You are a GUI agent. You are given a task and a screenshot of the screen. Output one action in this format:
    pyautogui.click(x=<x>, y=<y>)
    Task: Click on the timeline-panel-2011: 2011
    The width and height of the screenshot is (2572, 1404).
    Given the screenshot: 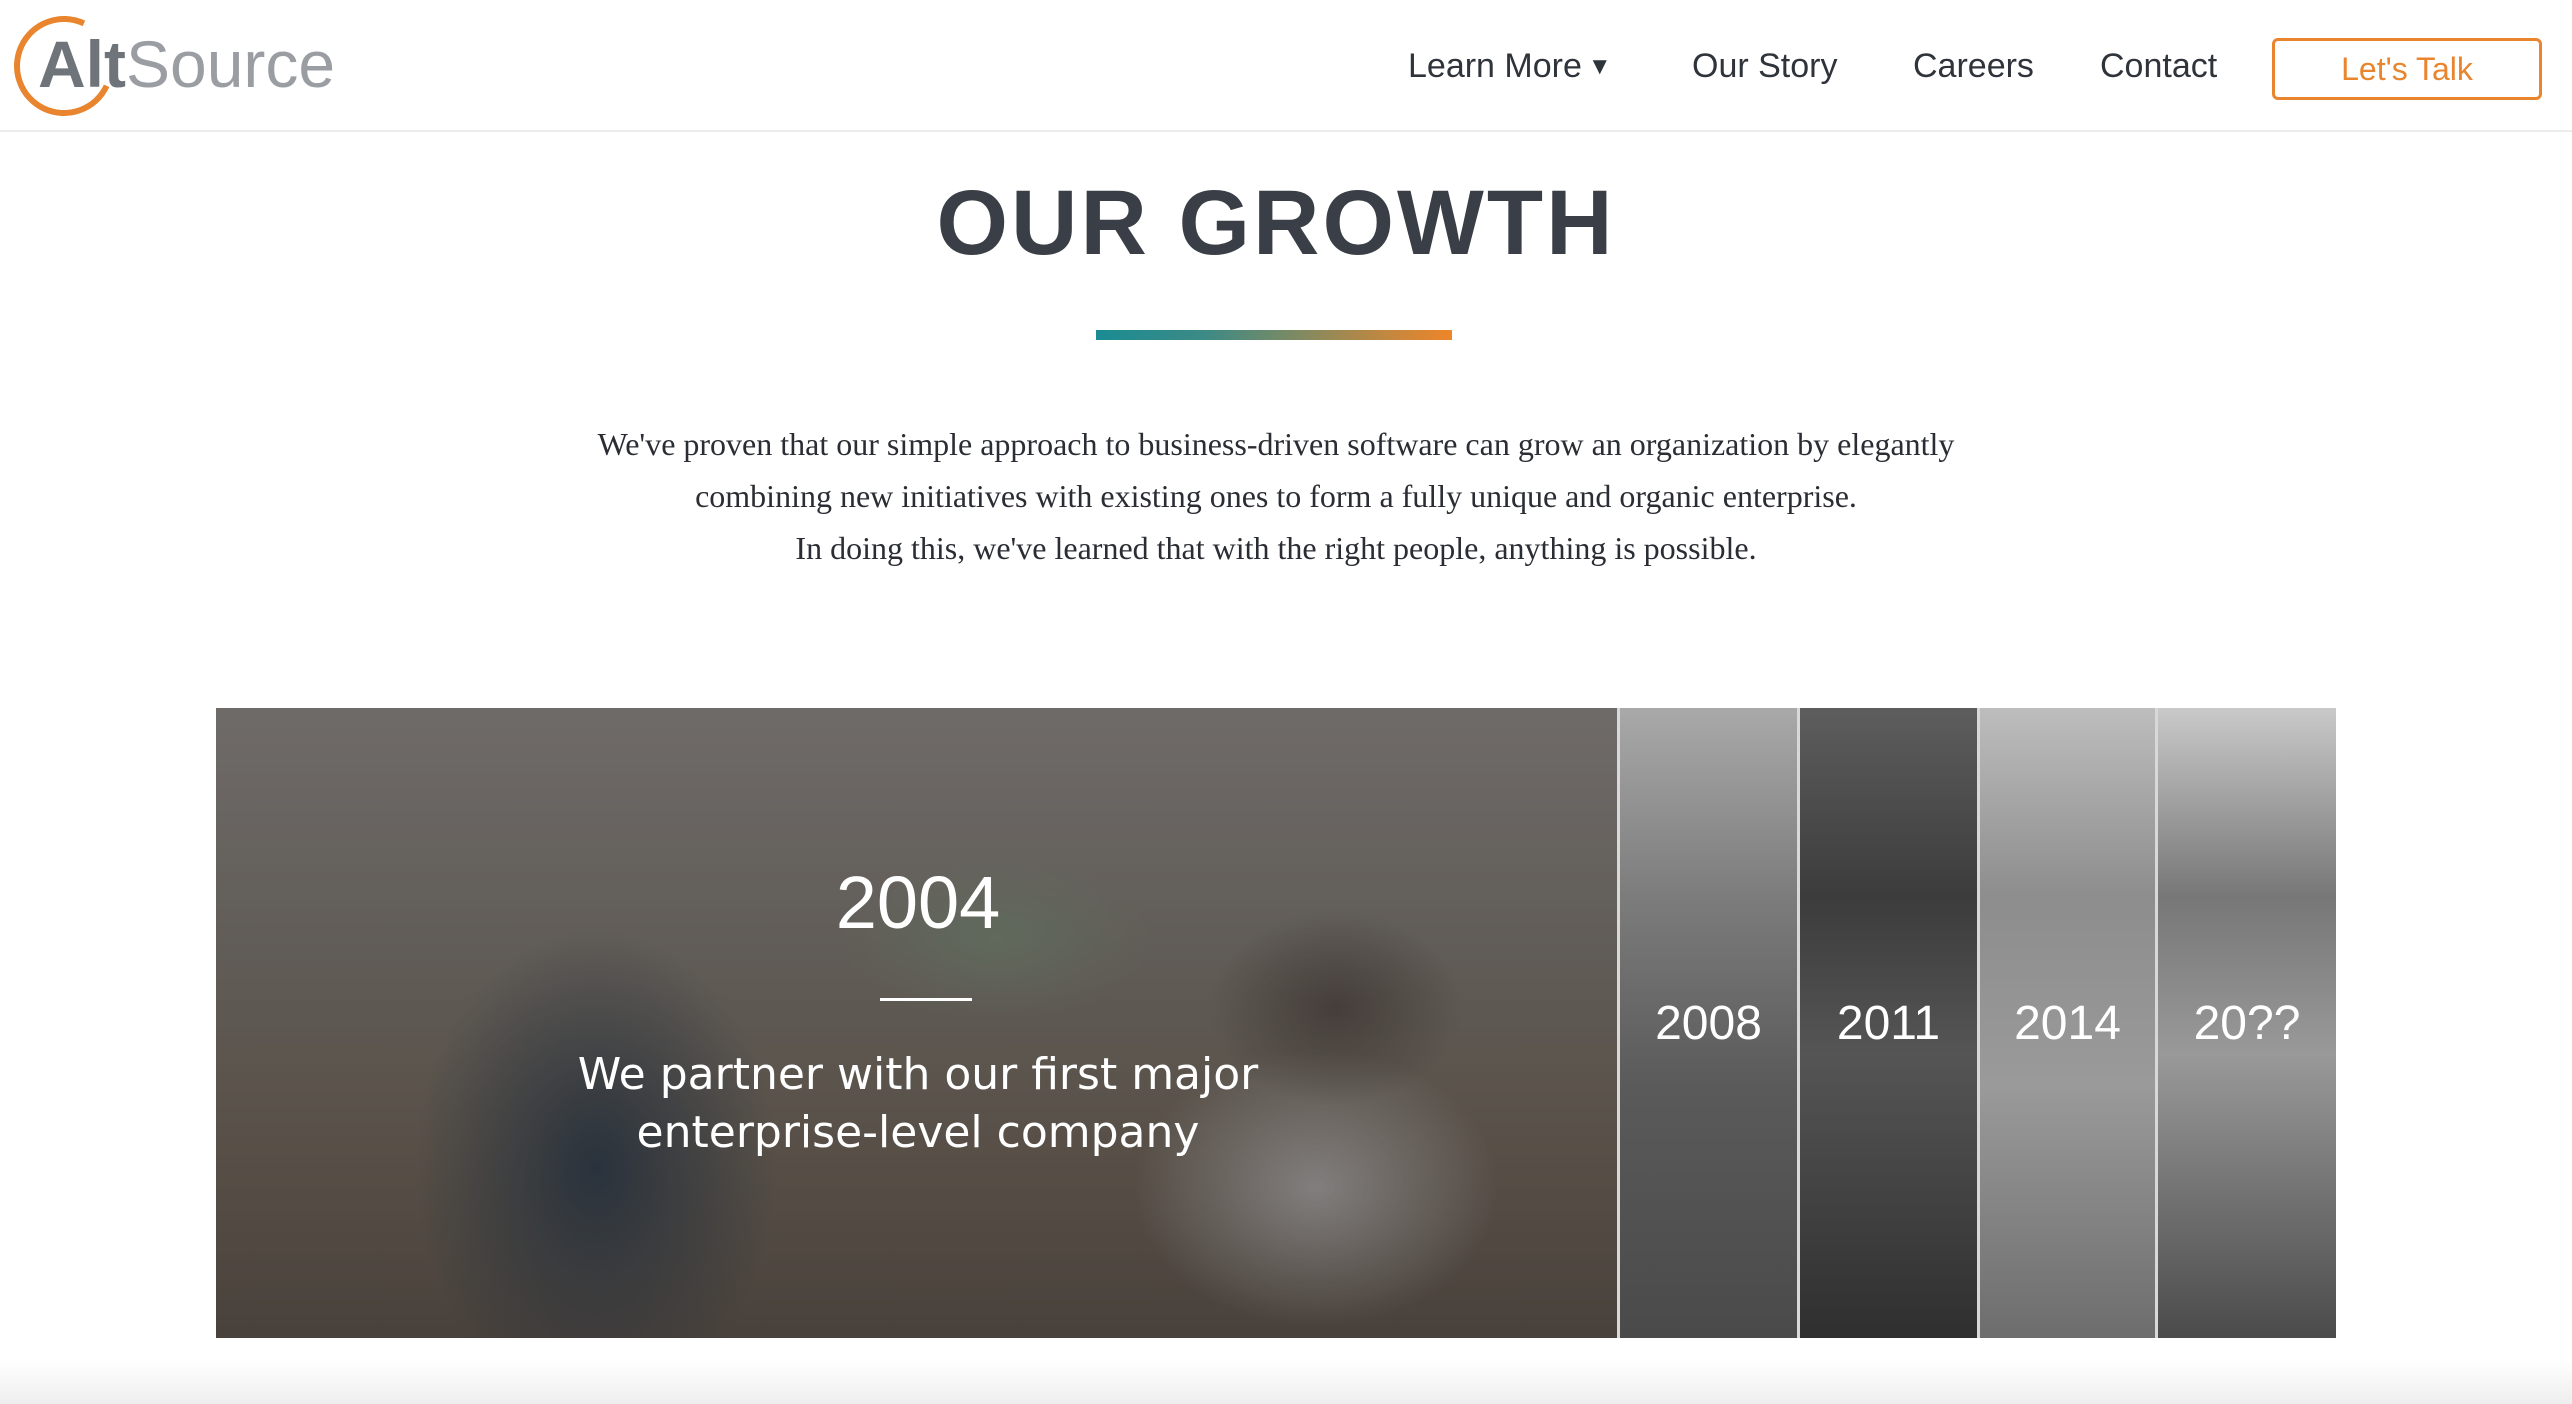 What is the action you would take?
    pyautogui.click(x=1890, y=1023)
    